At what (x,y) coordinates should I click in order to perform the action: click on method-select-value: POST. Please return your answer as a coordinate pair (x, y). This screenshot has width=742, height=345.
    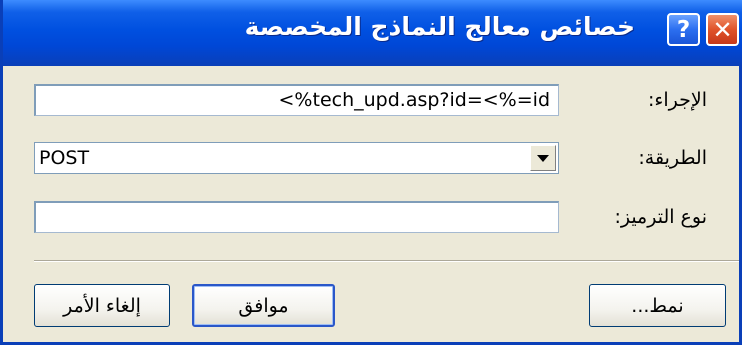
    Looking at the image, I should click on (64, 158).